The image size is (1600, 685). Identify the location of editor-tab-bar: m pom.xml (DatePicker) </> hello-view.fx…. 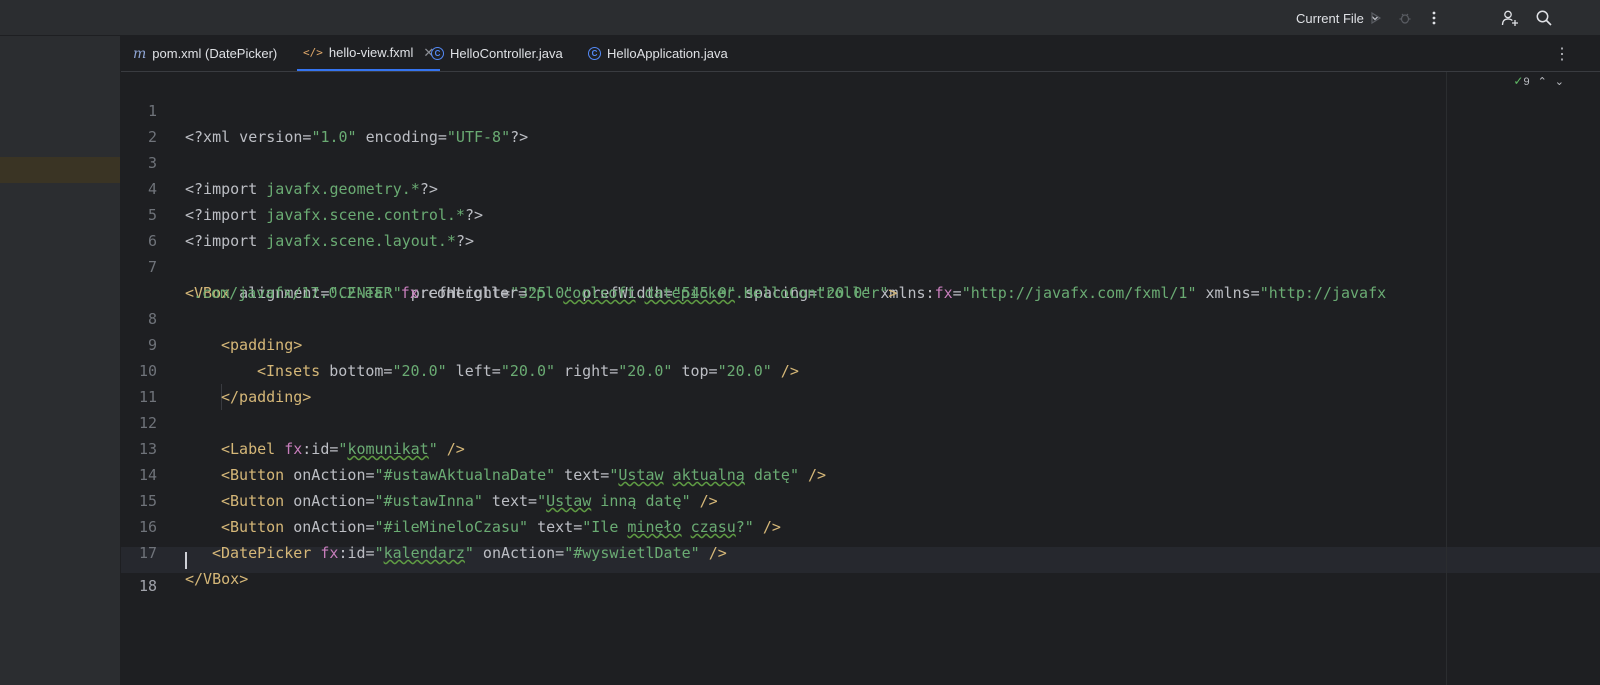
(860, 54).